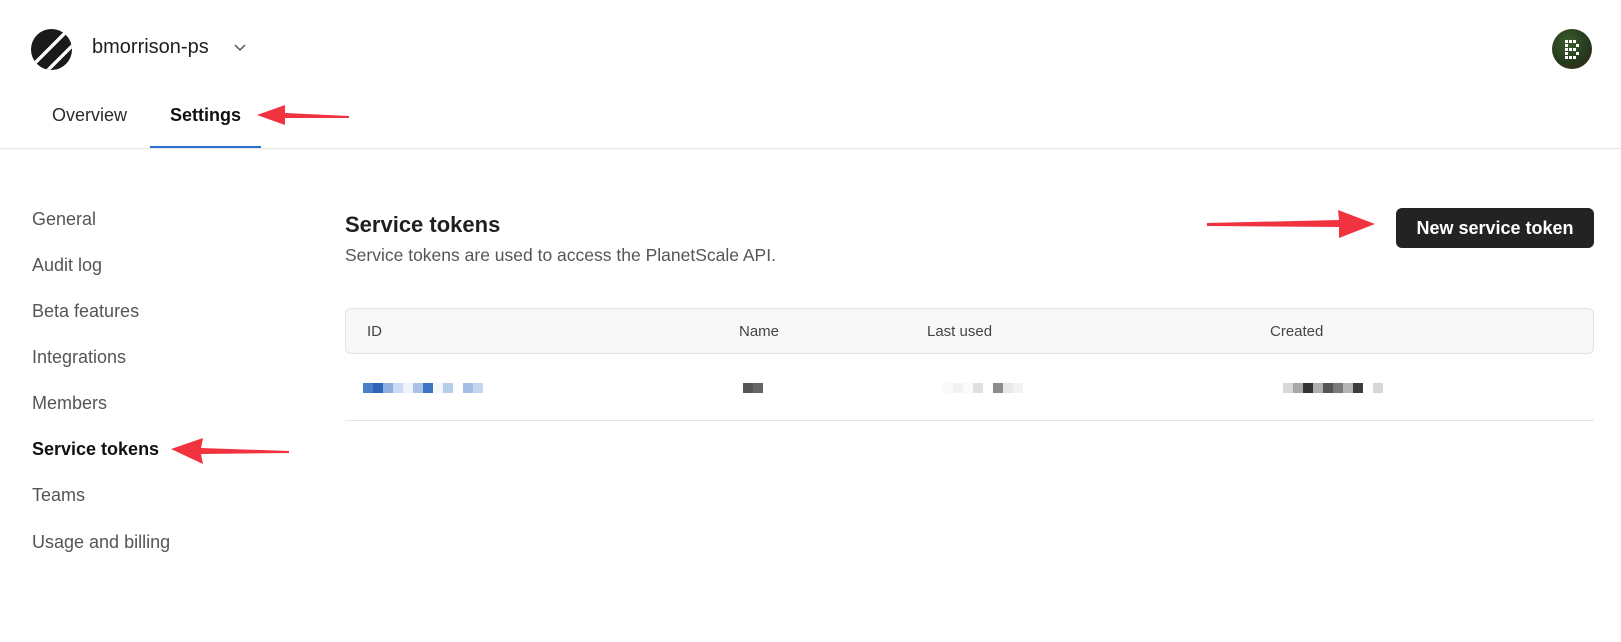 Image resolution: width=1621 pixels, height=642 pixels. What do you see at coordinates (423, 224) in the screenshot?
I see `page-title: Service tokens` at bounding box center [423, 224].